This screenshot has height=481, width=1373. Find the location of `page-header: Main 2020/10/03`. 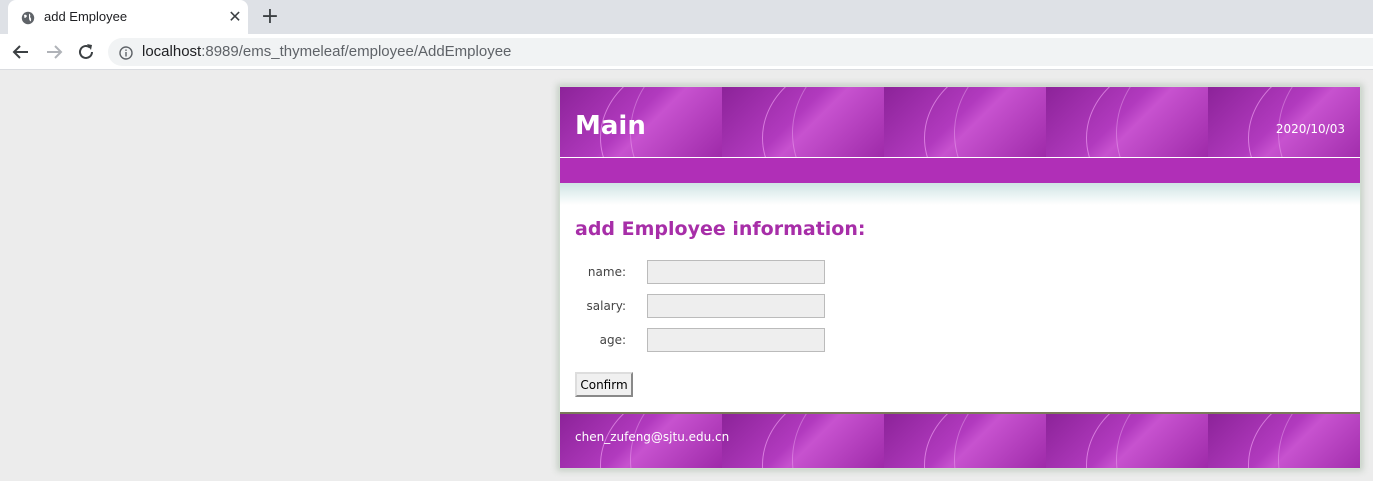

page-header: Main 2020/10/03 is located at coordinates (960, 122).